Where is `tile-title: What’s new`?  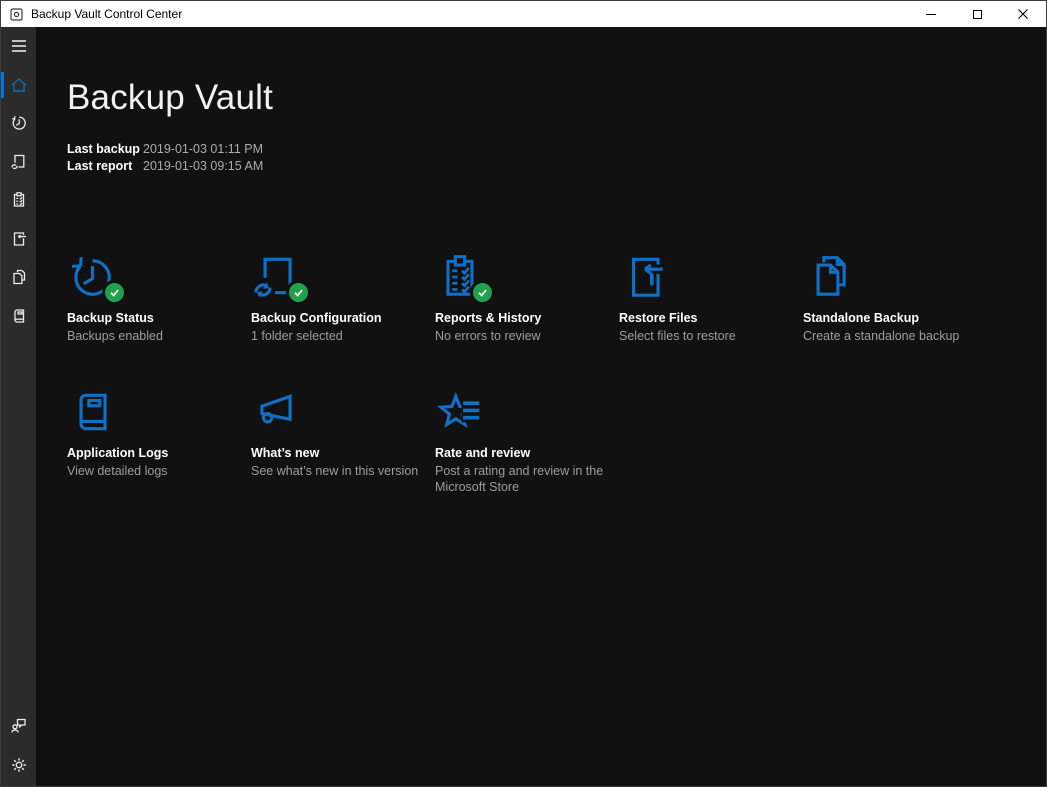
tile-title: What’s new is located at coordinates (285, 453).